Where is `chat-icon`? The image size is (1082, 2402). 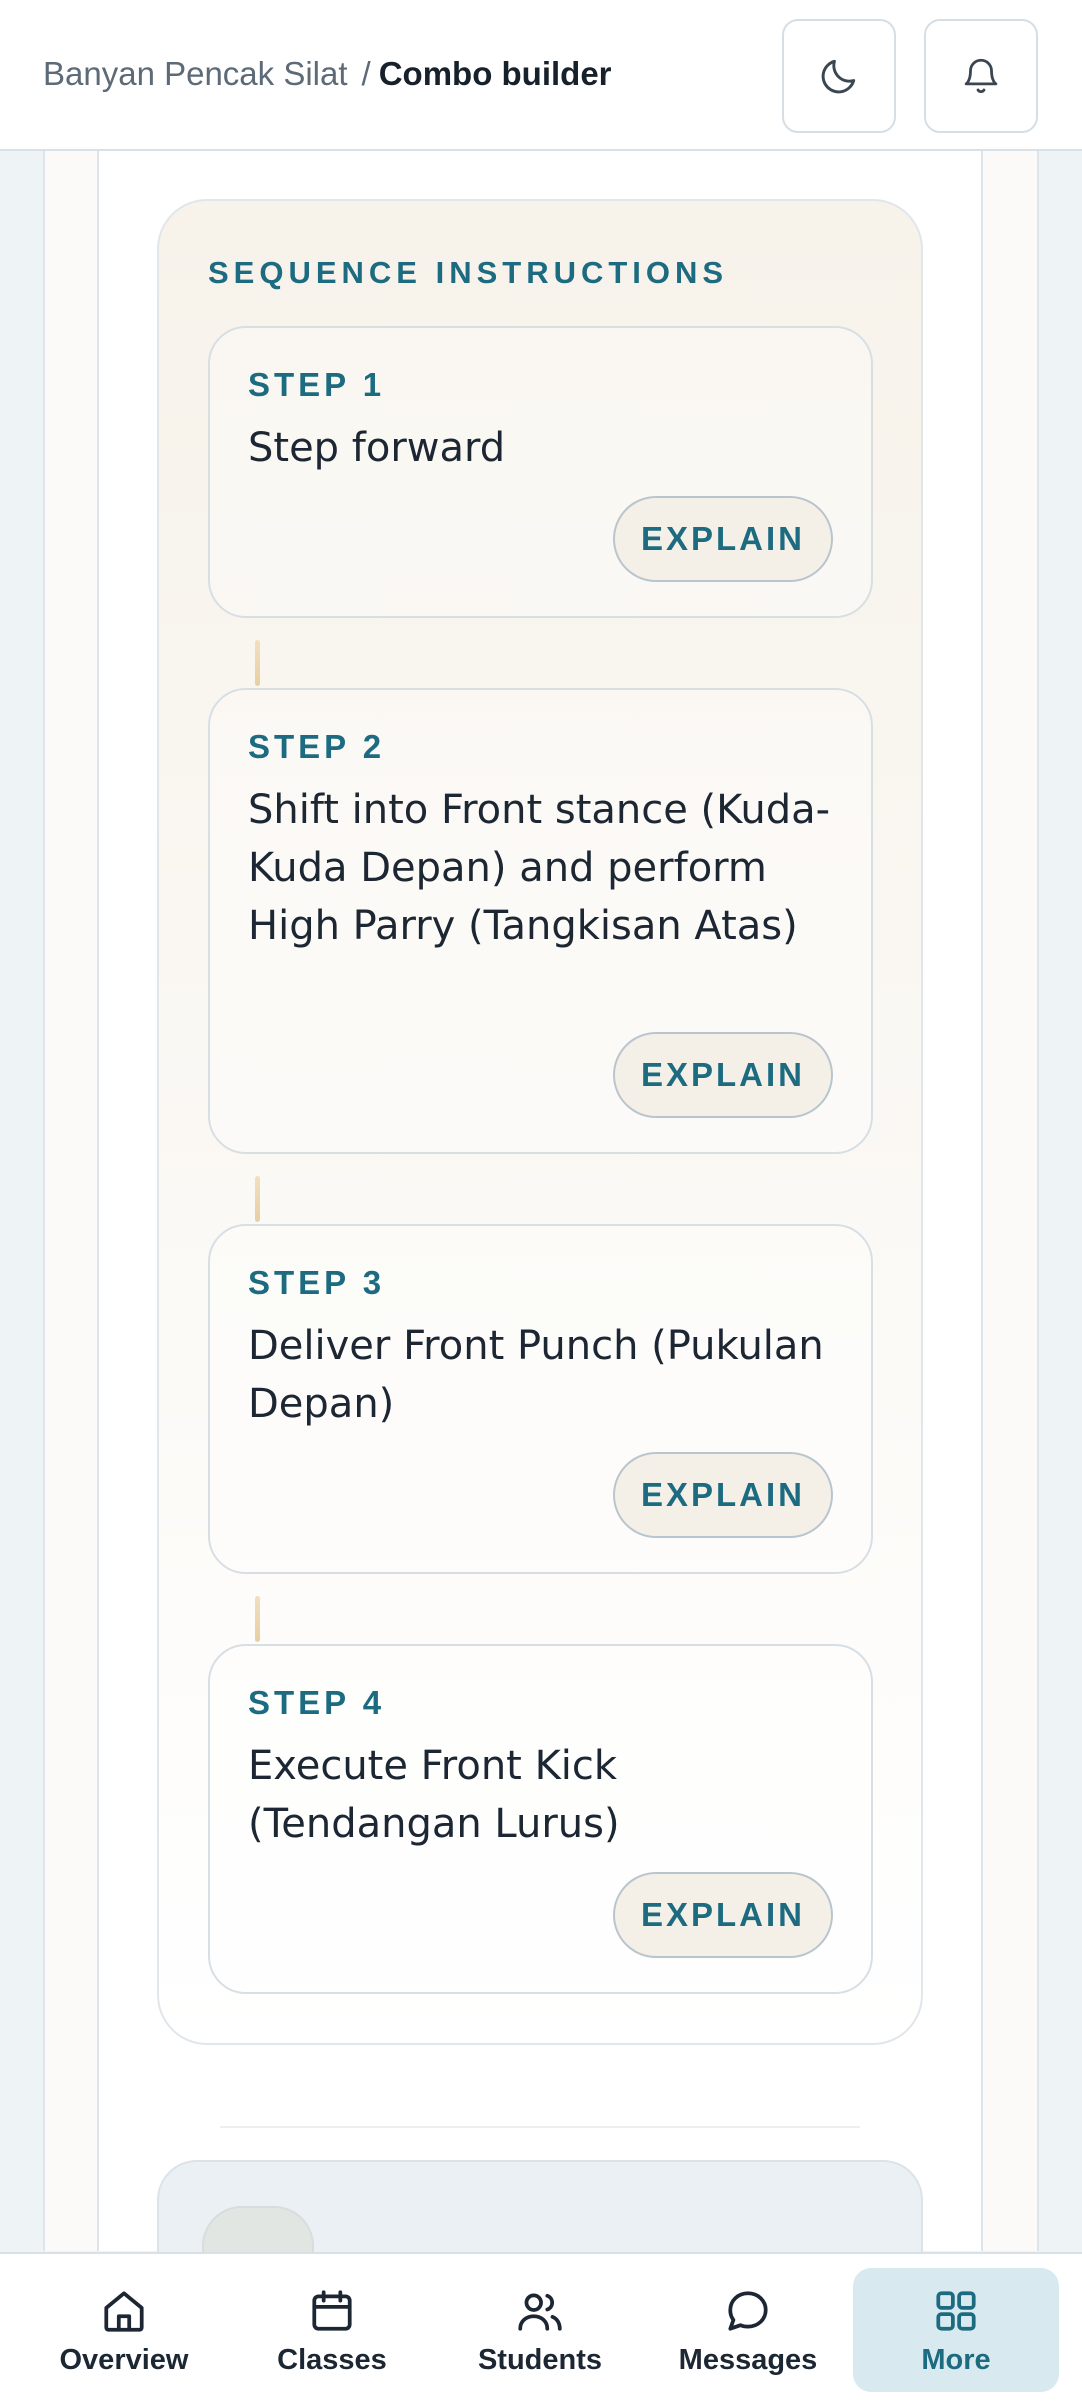
chat-icon is located at coordinates (748, 2311).